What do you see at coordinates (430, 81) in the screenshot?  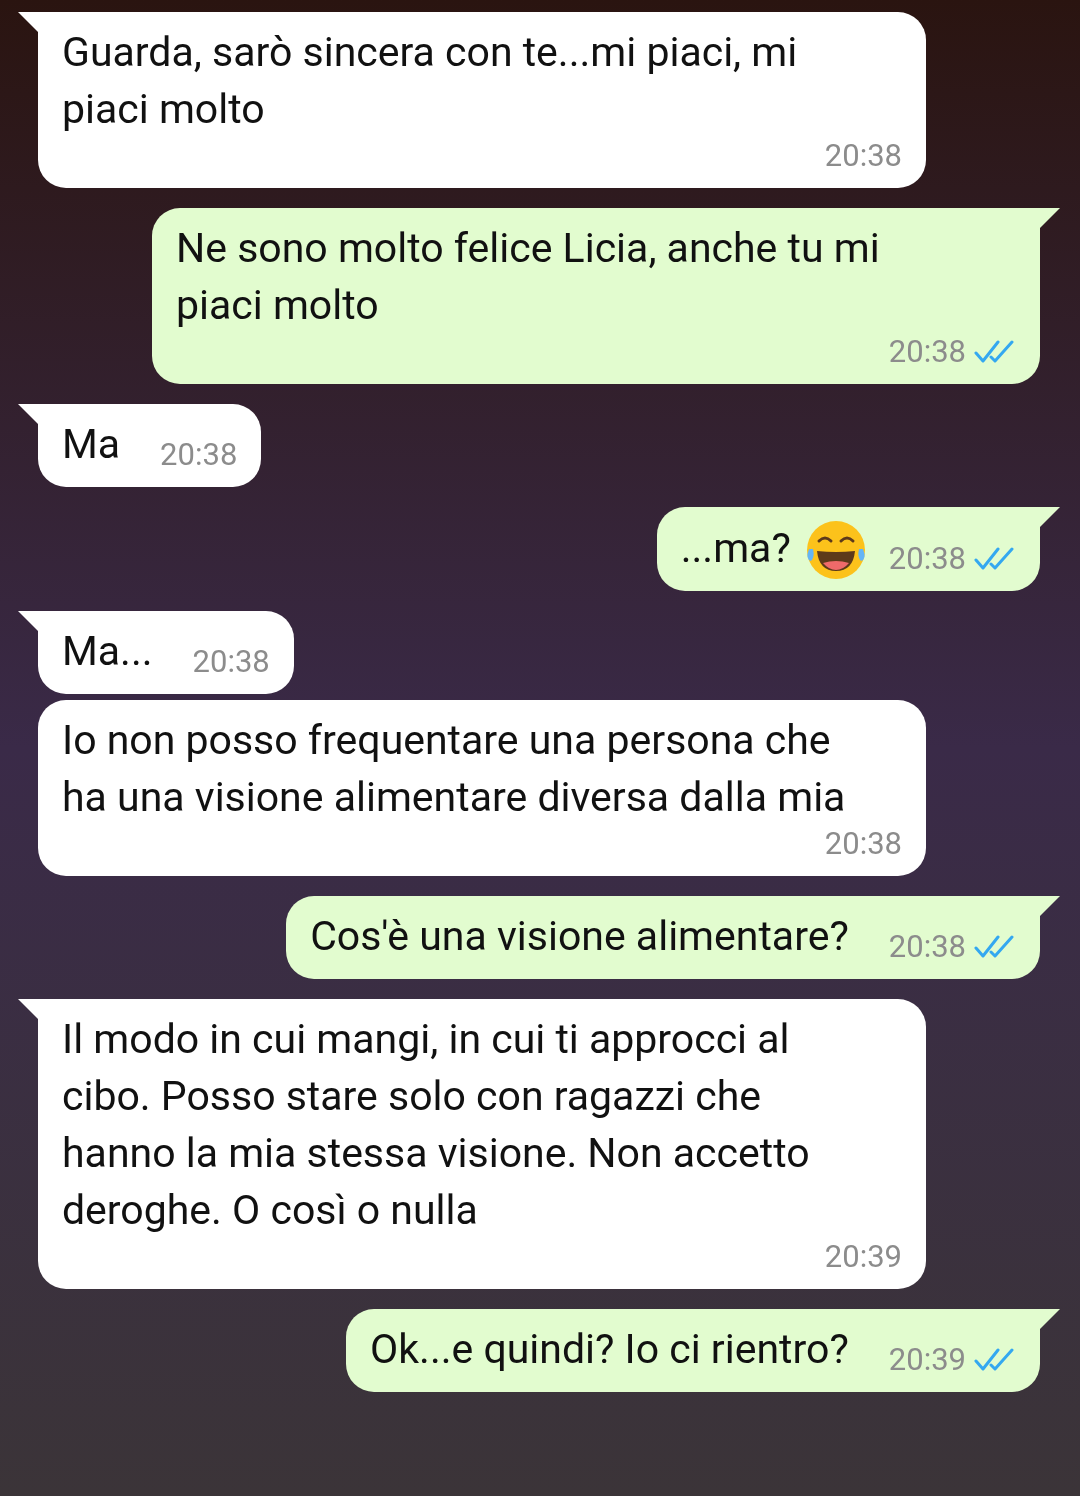 I see `message-text: Guarda, sarò sincera con te...mi piaci, mi piaci molto` at bounding box center [430, 81].